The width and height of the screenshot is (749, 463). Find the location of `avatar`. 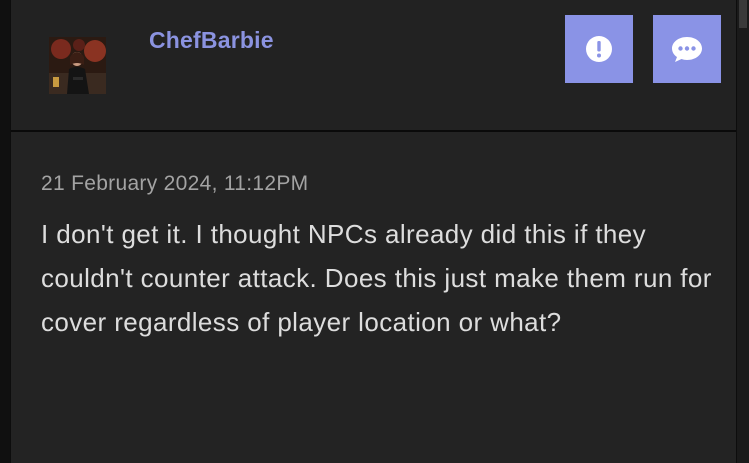

avatar is located at coordinates (77, 65).